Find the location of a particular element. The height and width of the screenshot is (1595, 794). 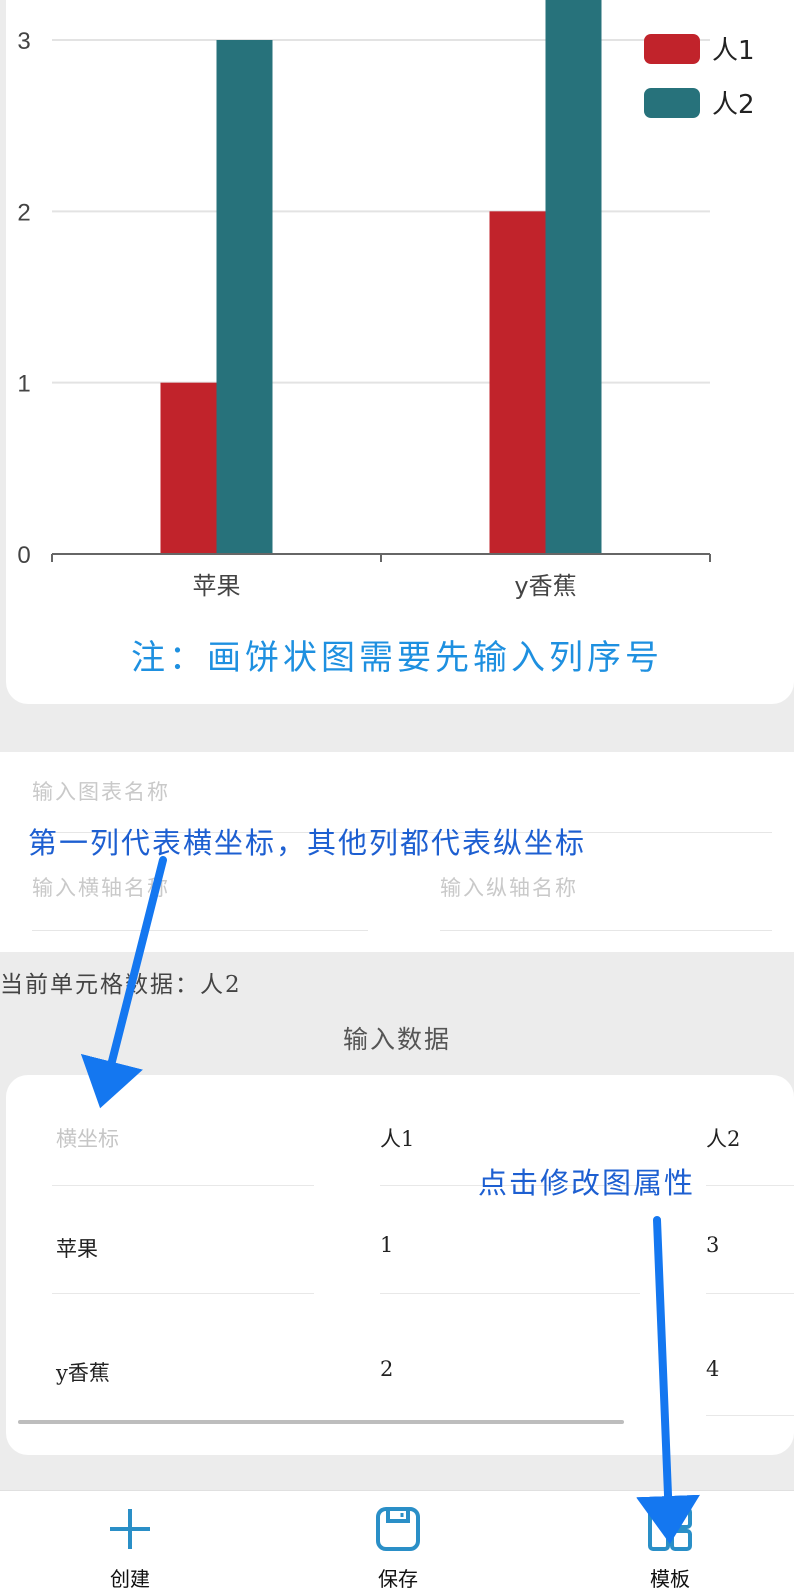

y-axis-underline is located at coordinates (606, 930).